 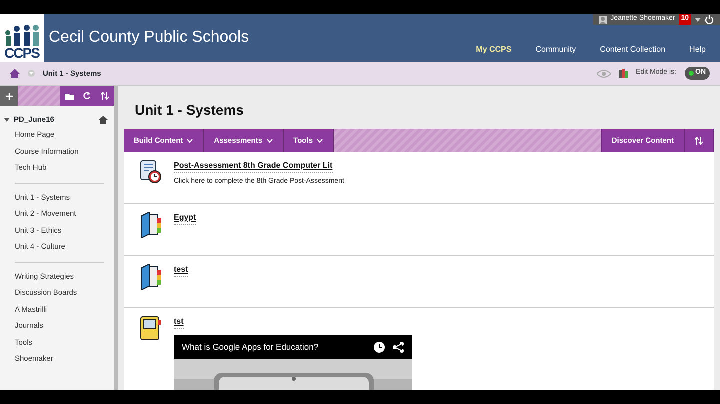 What do you see at coordinates (709, 19) in the screenshot?
I see `power-icon` at bounding box center [709, 19].